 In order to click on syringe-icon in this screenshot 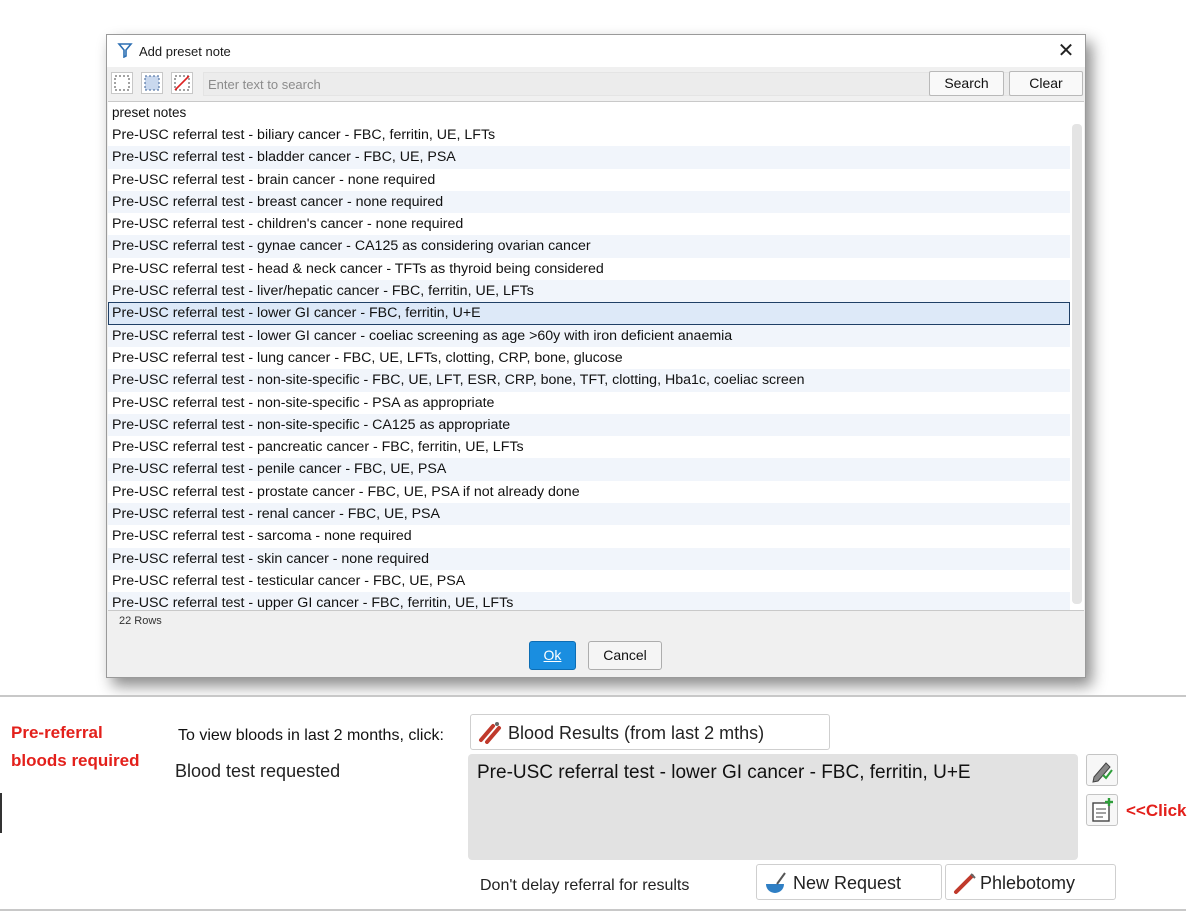, I will do `click(965, 883)`.